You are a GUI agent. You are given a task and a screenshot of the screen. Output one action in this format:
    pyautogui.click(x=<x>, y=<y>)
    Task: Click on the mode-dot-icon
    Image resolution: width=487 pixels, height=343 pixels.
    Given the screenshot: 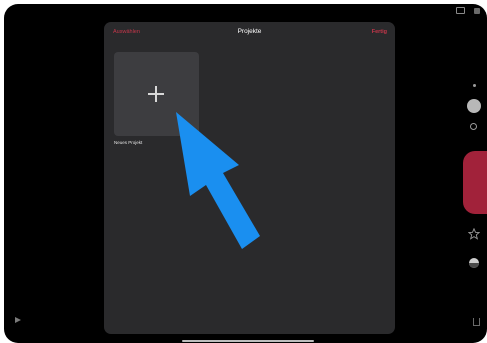 What is the action you would take?
    pyautogui.click(x=474, y=85)
    